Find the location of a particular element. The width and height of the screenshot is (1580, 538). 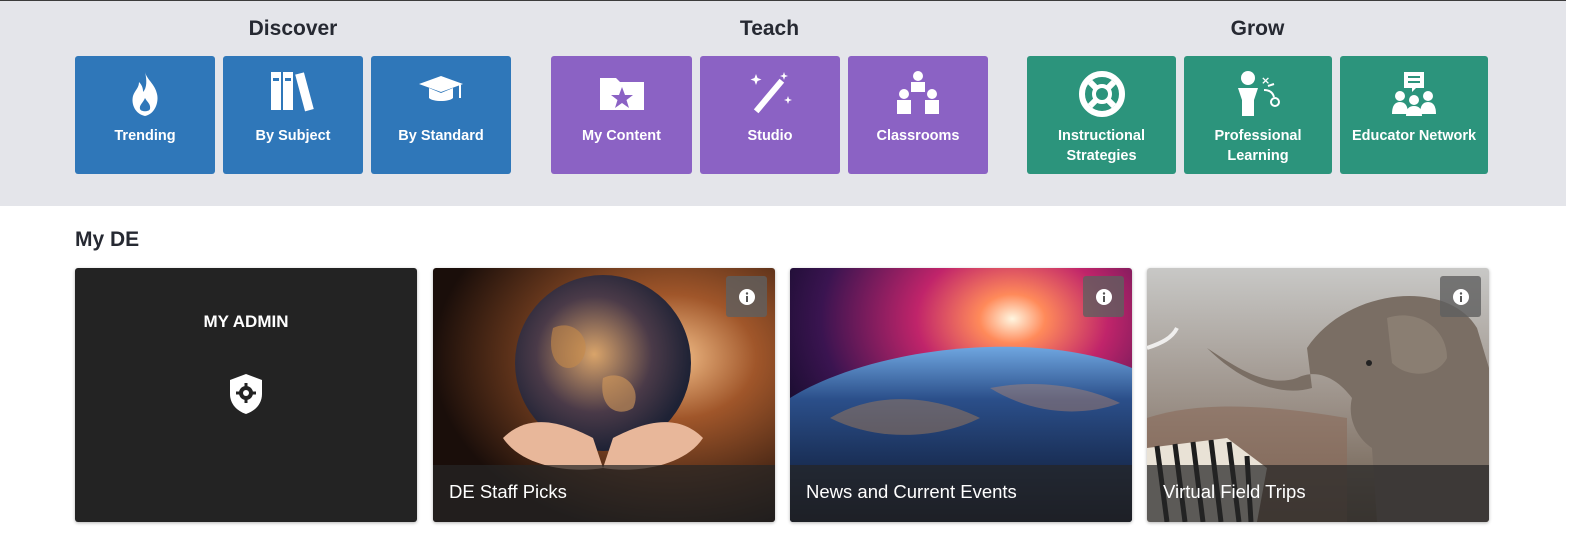

my-de-heading: My DE is located at coordinates (107, 239).